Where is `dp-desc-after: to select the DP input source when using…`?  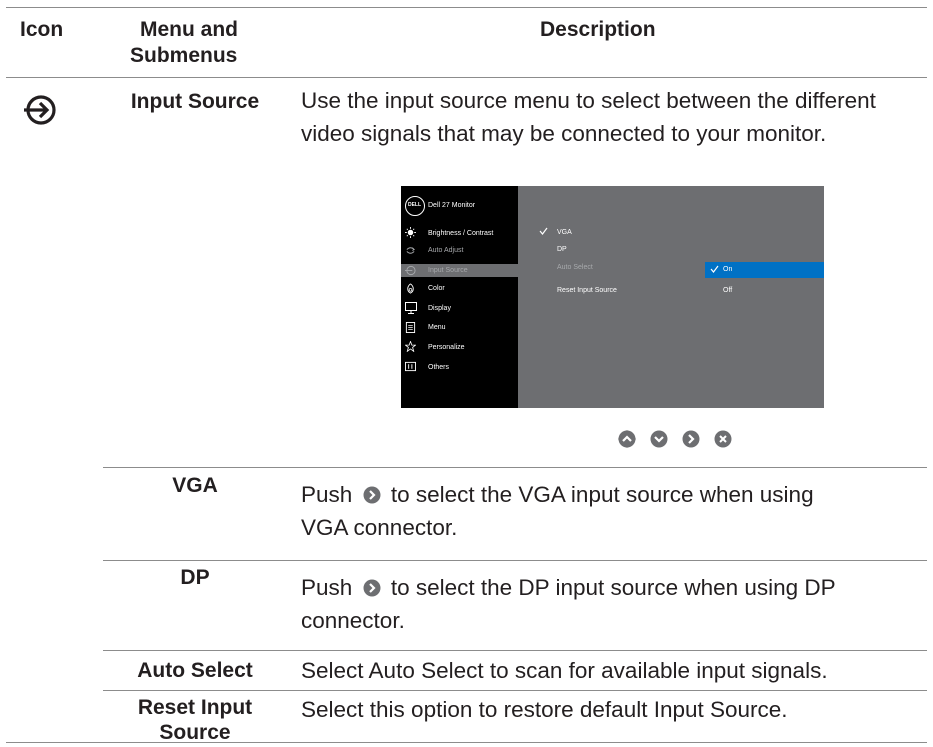 dp-desc-after: to select the DP input source when using… is located at coordinates (613, 587).